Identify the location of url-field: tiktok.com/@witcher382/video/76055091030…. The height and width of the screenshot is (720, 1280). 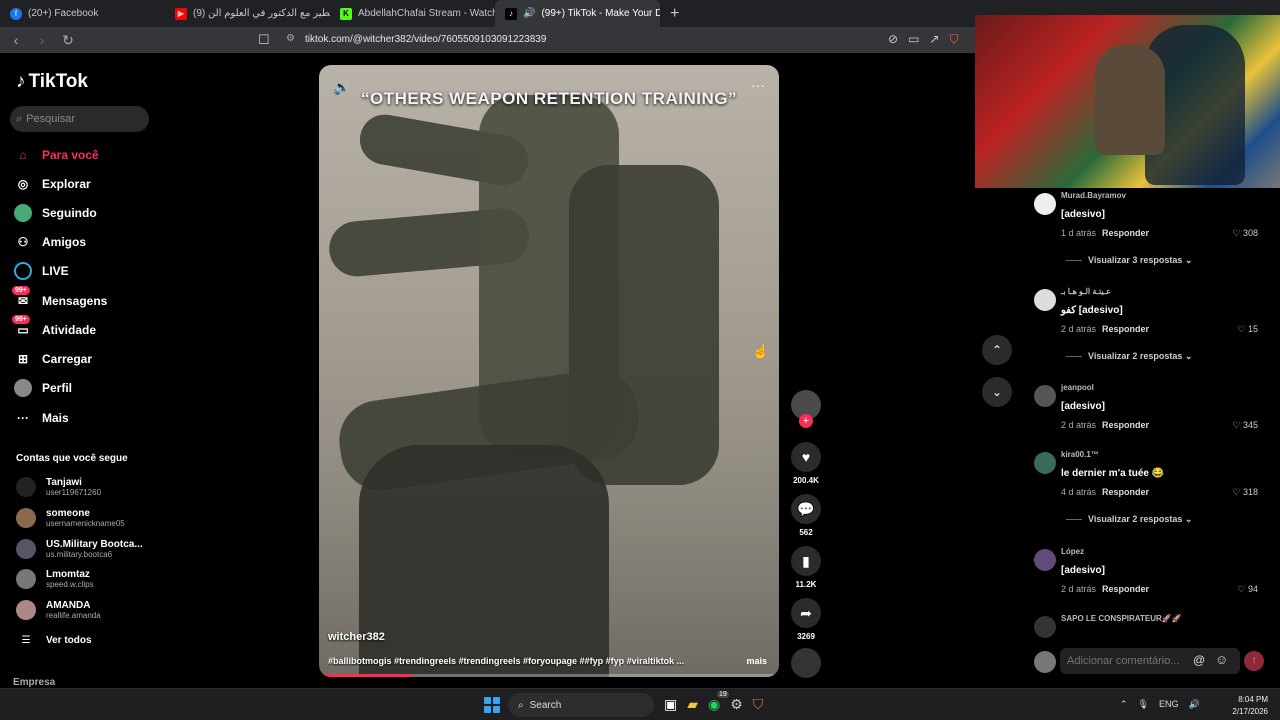
(425, 39).